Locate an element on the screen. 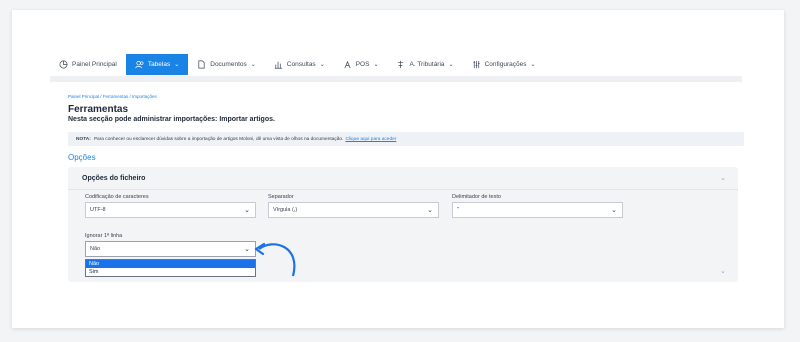 This screenshot has width=800, height=342. nav-label: Consultas is located at coordinates (301, 64).